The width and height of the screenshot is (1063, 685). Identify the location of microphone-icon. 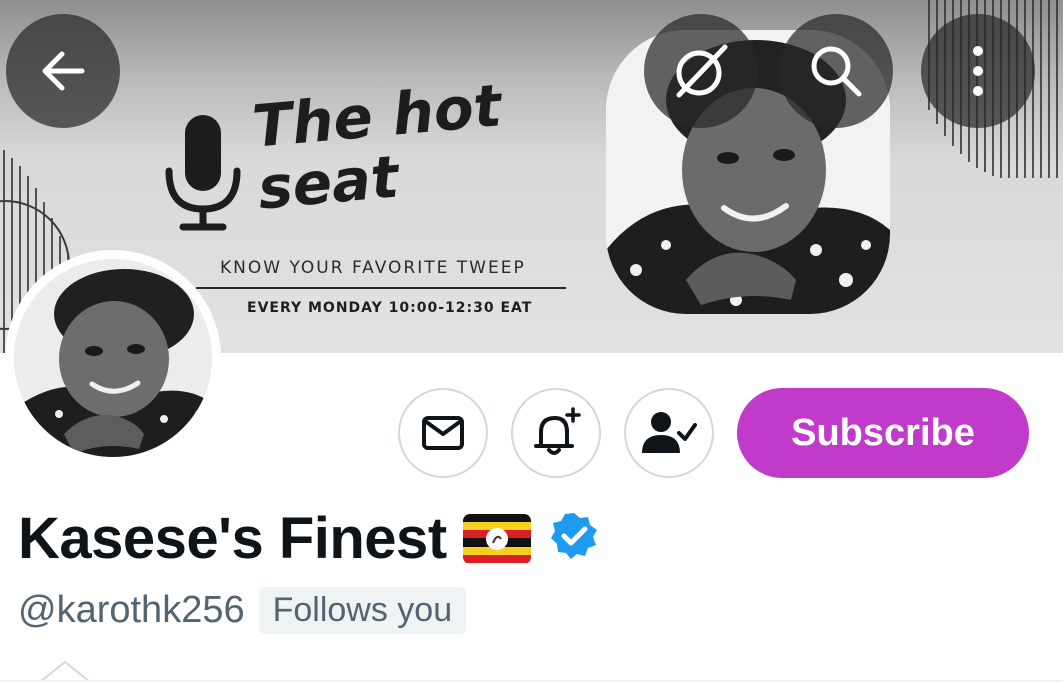
(203, 175).